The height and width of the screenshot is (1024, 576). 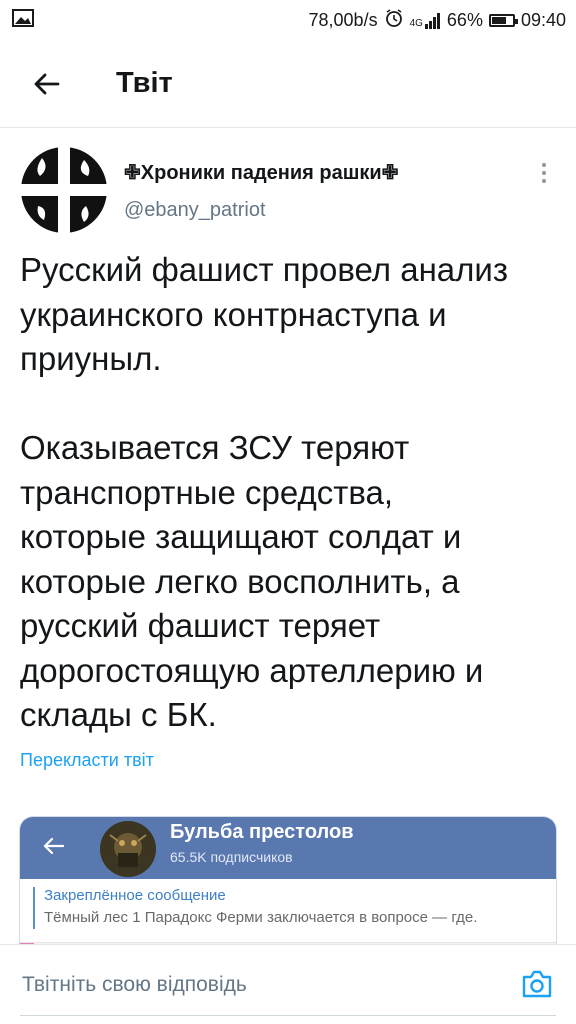 I want to click on tweet-line: Русский фашист провел анализ, so click(x=264, y=269).